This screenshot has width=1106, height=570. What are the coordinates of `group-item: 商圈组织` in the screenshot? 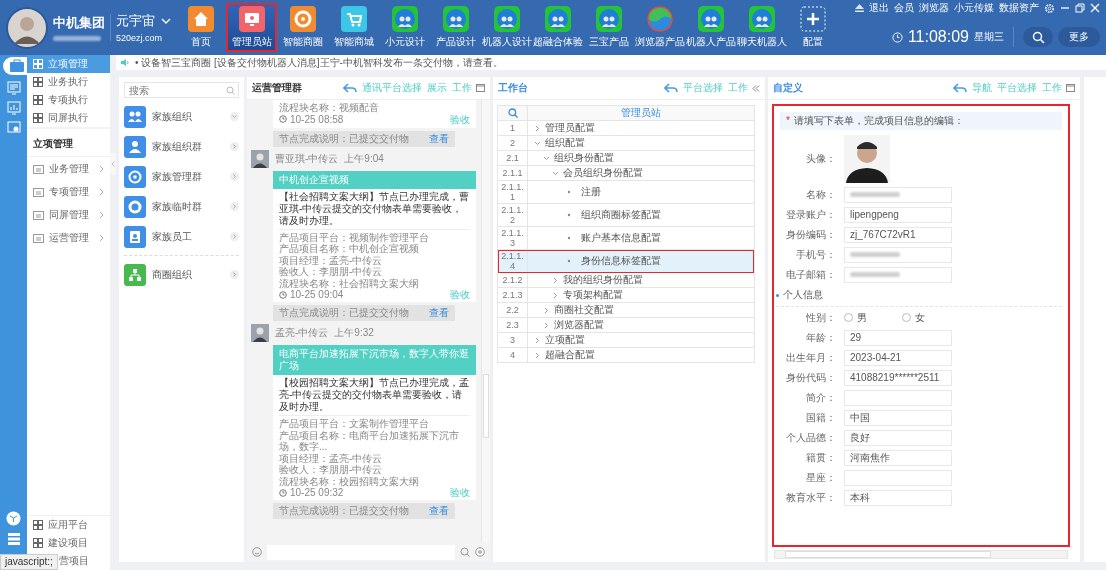 It's located at (181, 274).